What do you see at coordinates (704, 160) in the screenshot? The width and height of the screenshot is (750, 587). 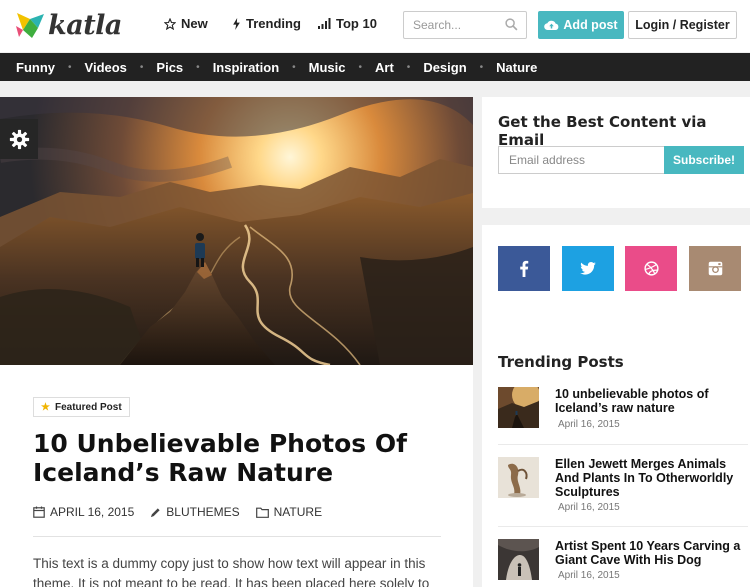 I see `subscribe-button: Subscribe!` at bounding box center [704, 160].